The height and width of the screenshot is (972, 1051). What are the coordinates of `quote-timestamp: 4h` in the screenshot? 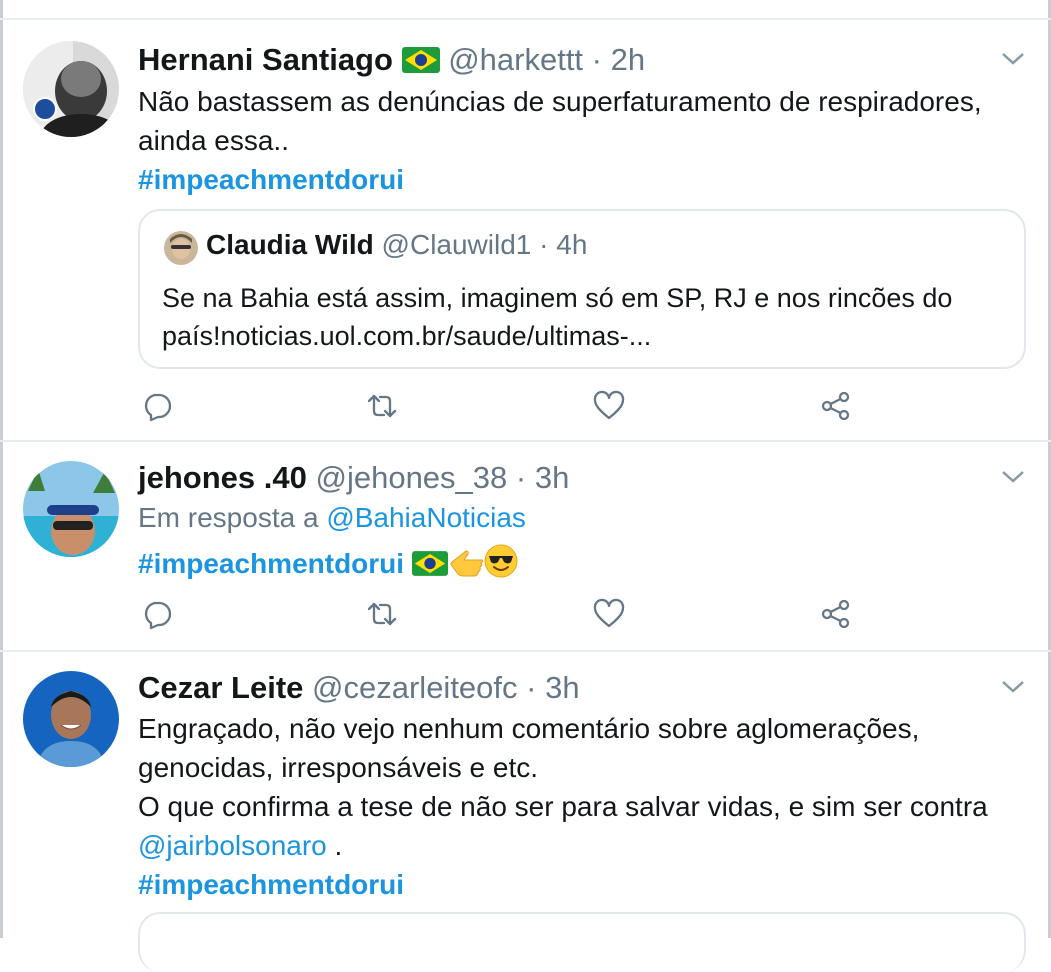 It's located at (572, 244).